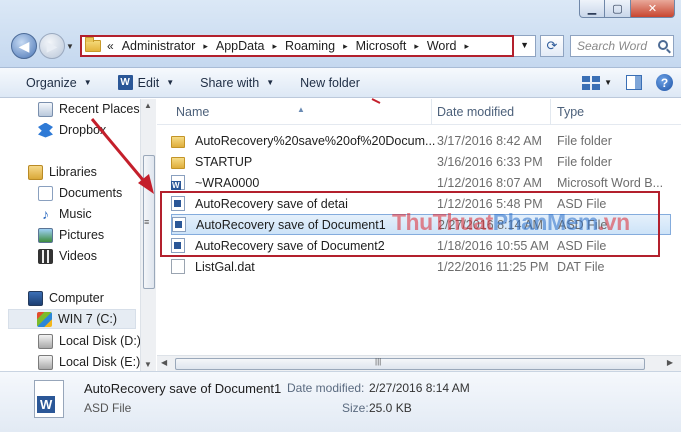  What do you see at coordinates (663, 45) in the screenshot?
I see `search-icon` at bounding box center [663, 45].